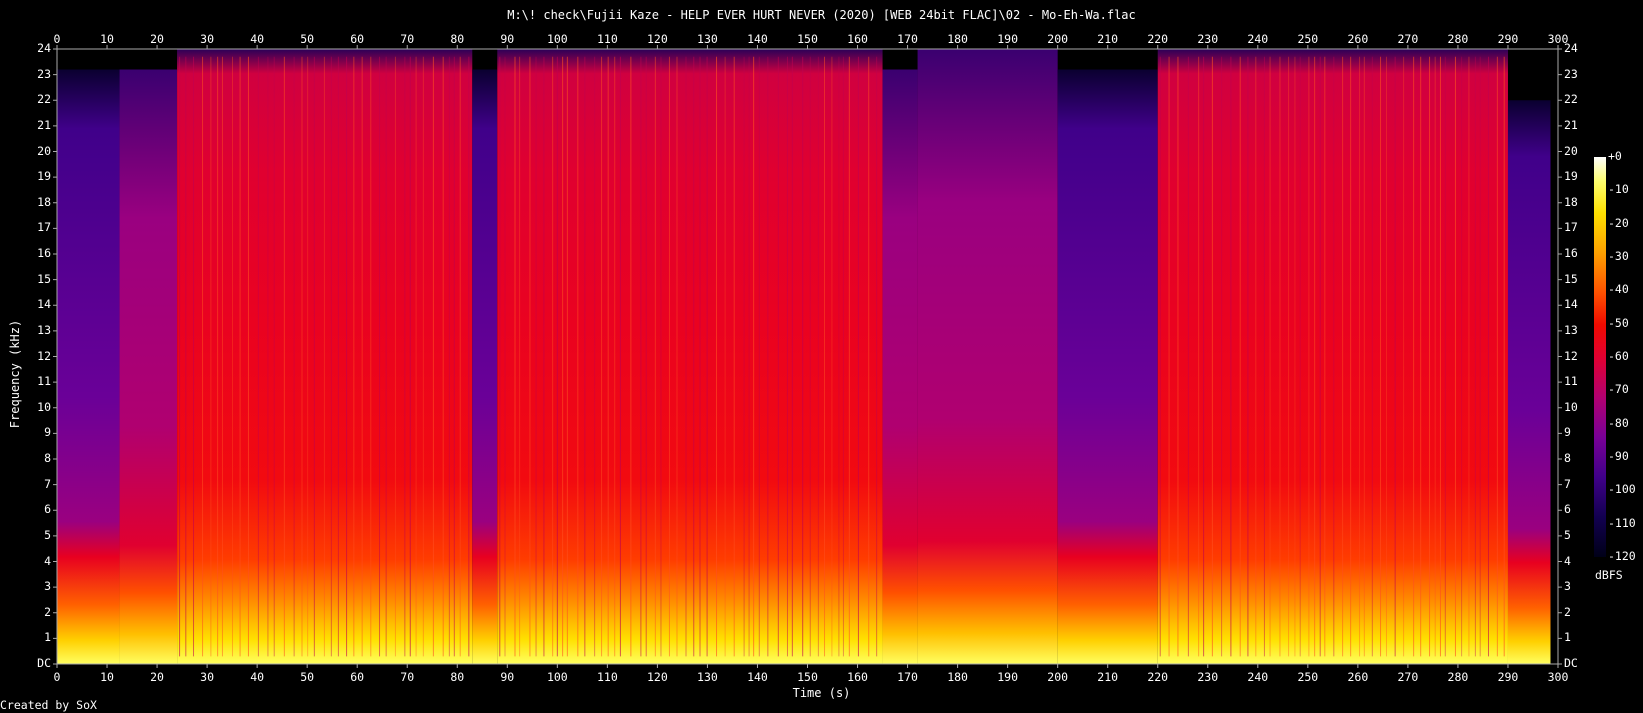 The image size is (1643, 713). What do you see at coordinates (957, 677) in the screenshot?
I see `x-tick-label-bottom: 180` at bounding box center [957, 677].